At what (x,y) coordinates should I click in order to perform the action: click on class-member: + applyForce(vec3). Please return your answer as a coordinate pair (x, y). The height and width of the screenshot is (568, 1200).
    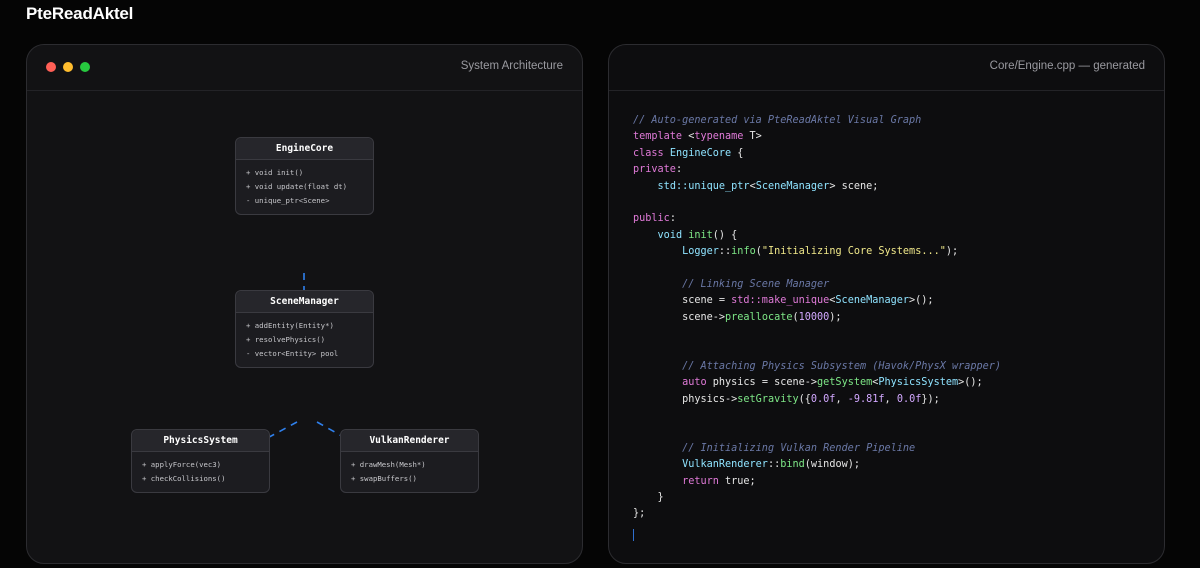
    Looking at the image, I should click on (182, 464).